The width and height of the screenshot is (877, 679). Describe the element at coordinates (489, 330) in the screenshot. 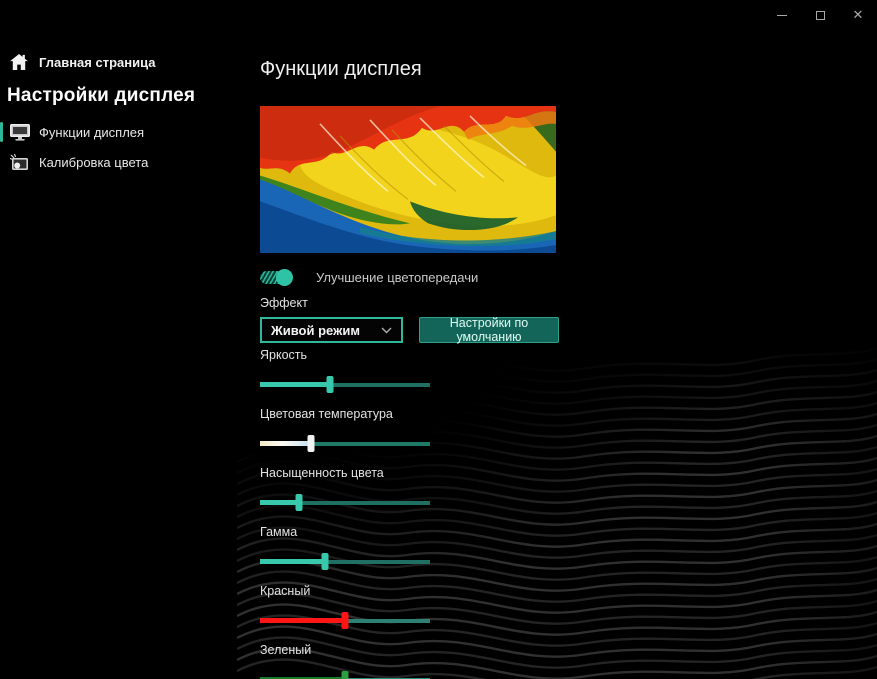

I see `default-settings-button: Настройки по умолчанию` at that location.